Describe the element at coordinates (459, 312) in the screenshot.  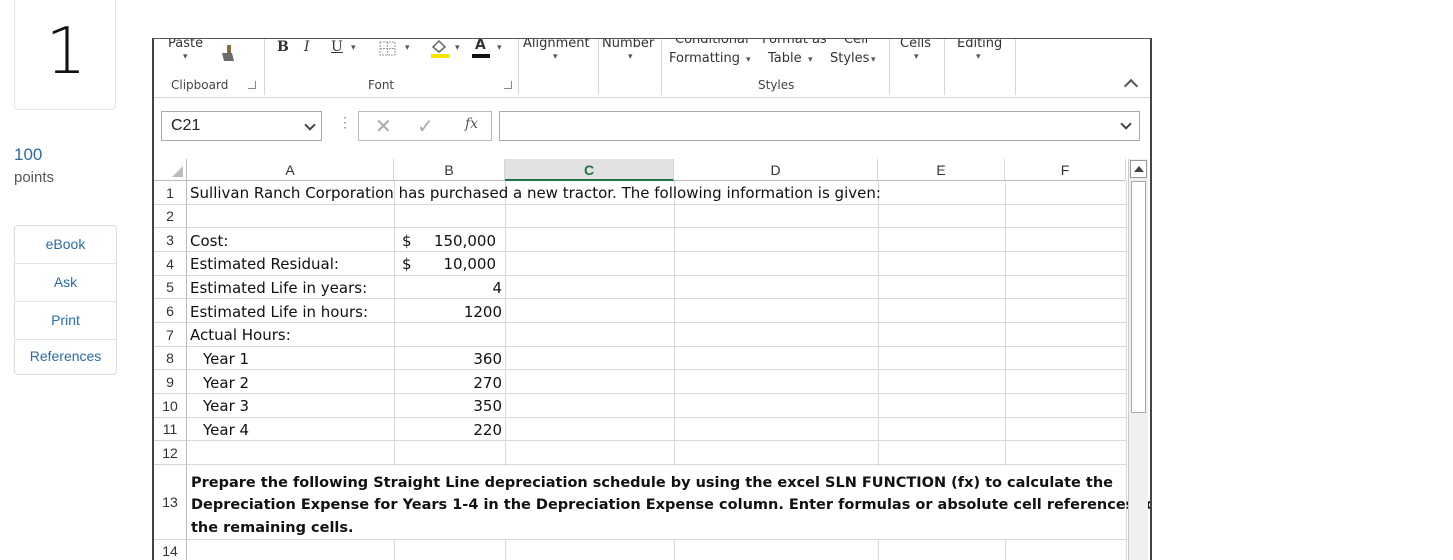
I see `cell-b6: 1200` at that location.